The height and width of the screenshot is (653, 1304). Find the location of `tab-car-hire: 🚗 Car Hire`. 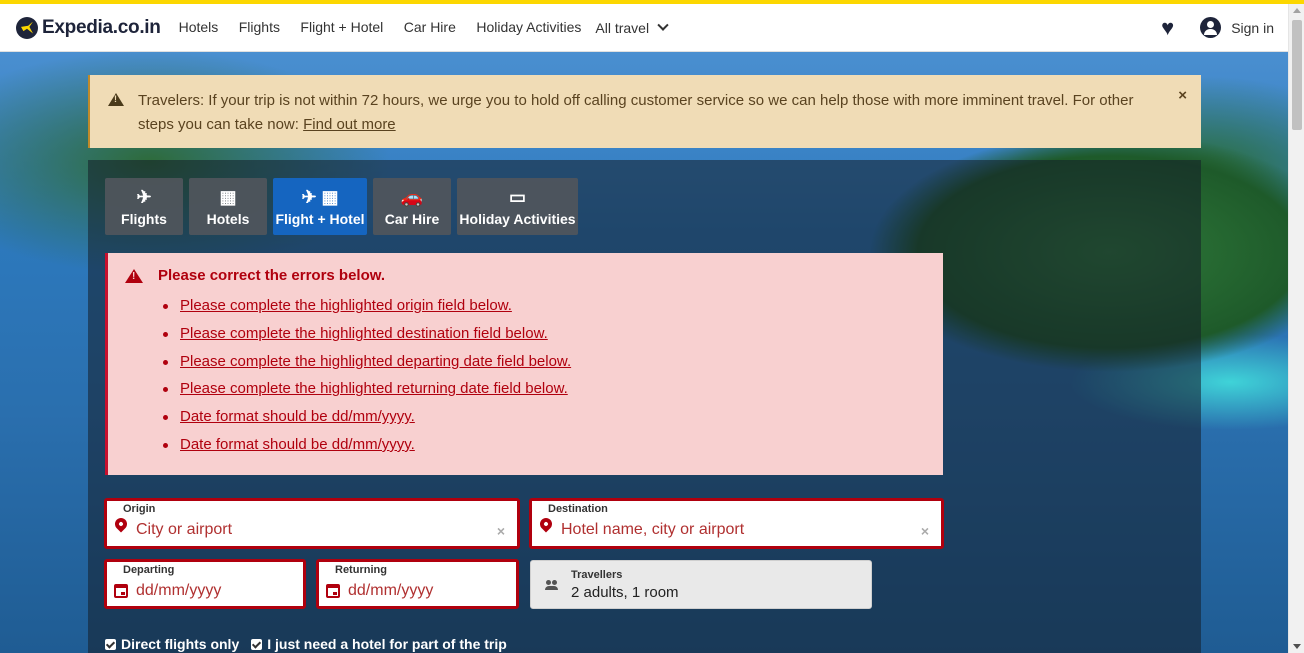

tab-car-hire: 🚗 Car Hire is located at coordinates (412, 206).